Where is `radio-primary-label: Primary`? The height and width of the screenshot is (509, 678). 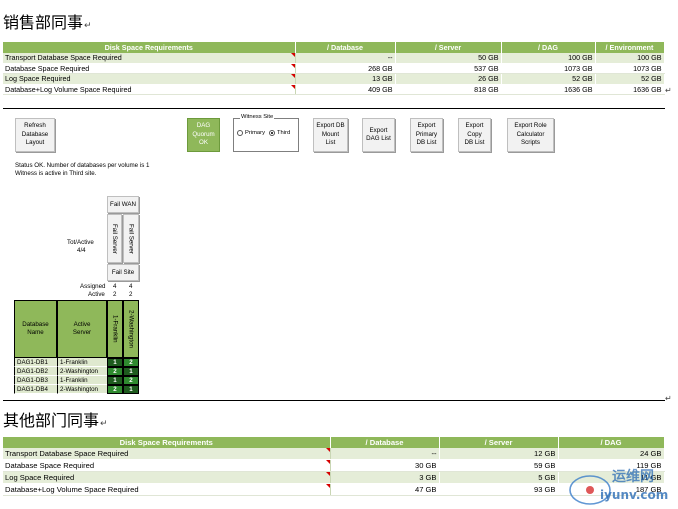 radio-primary-label: Primary is located at coordinates (255, 133).